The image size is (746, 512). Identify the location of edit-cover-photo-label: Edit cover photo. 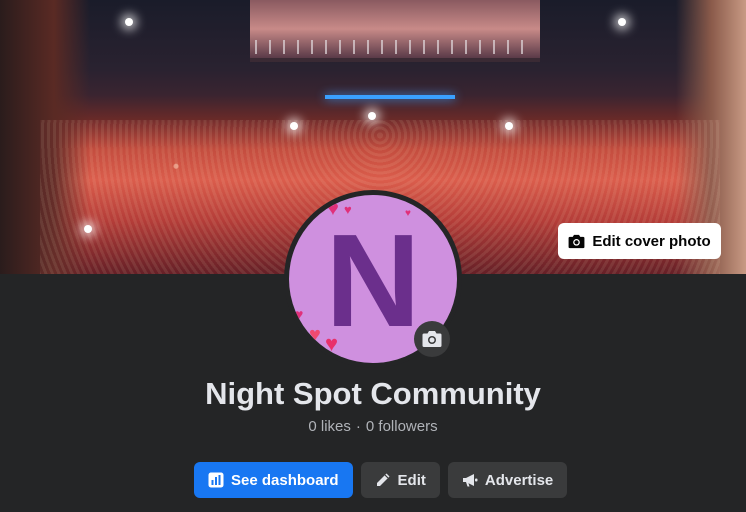
(651, 241).